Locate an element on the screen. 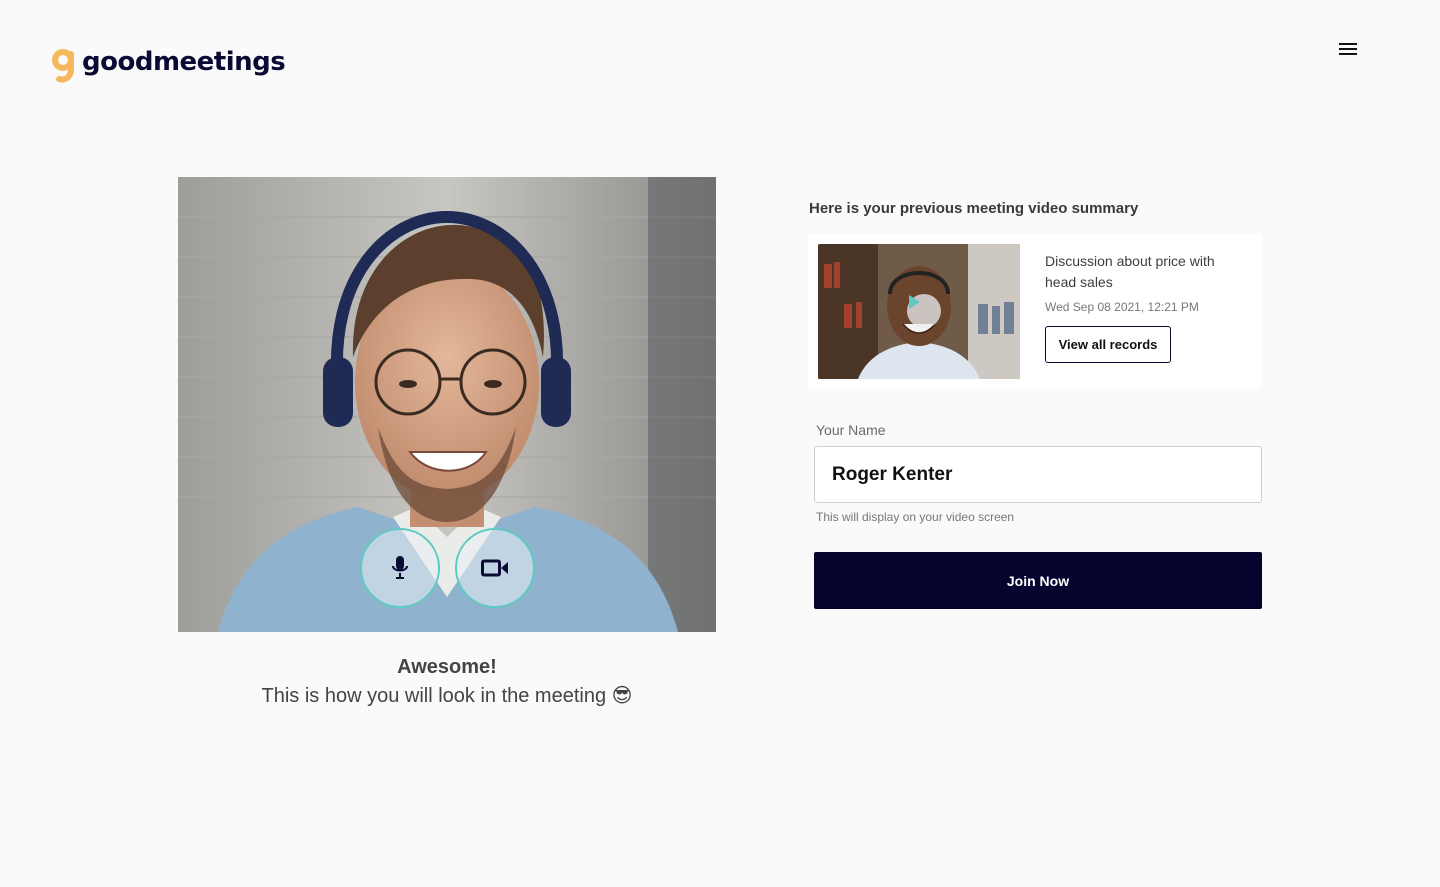 This screenshot has width=1440, height=887. sunglasses-emoji-icon: 😎 is located at coordinates (622, 695).